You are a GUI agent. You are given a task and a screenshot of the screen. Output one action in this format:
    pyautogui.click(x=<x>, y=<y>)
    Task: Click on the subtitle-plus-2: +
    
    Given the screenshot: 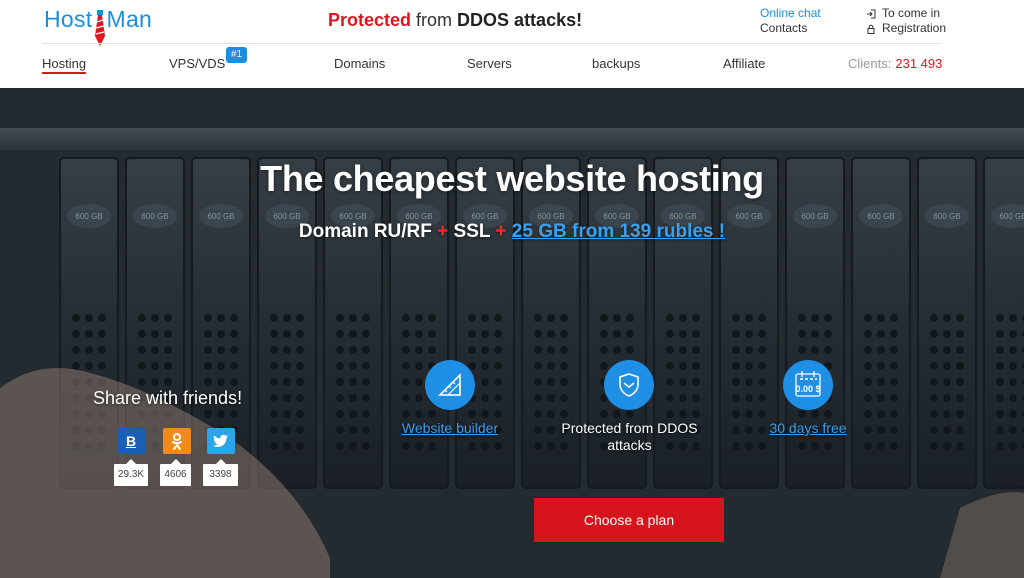 What is the action you would take?
    pyautogui.click(x=501, y=231)
    